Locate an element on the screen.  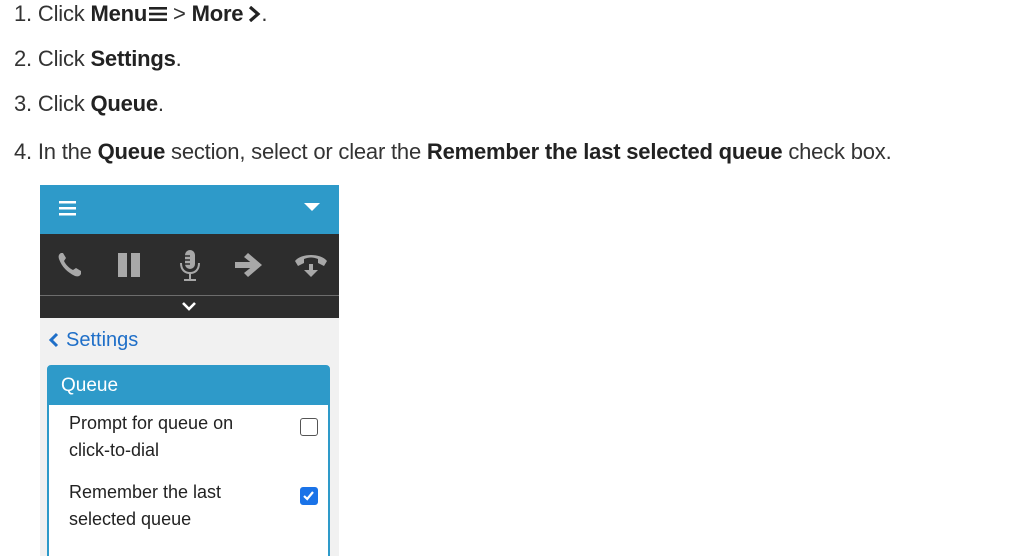
step-number: 2. is located at coordinates (23, 58).